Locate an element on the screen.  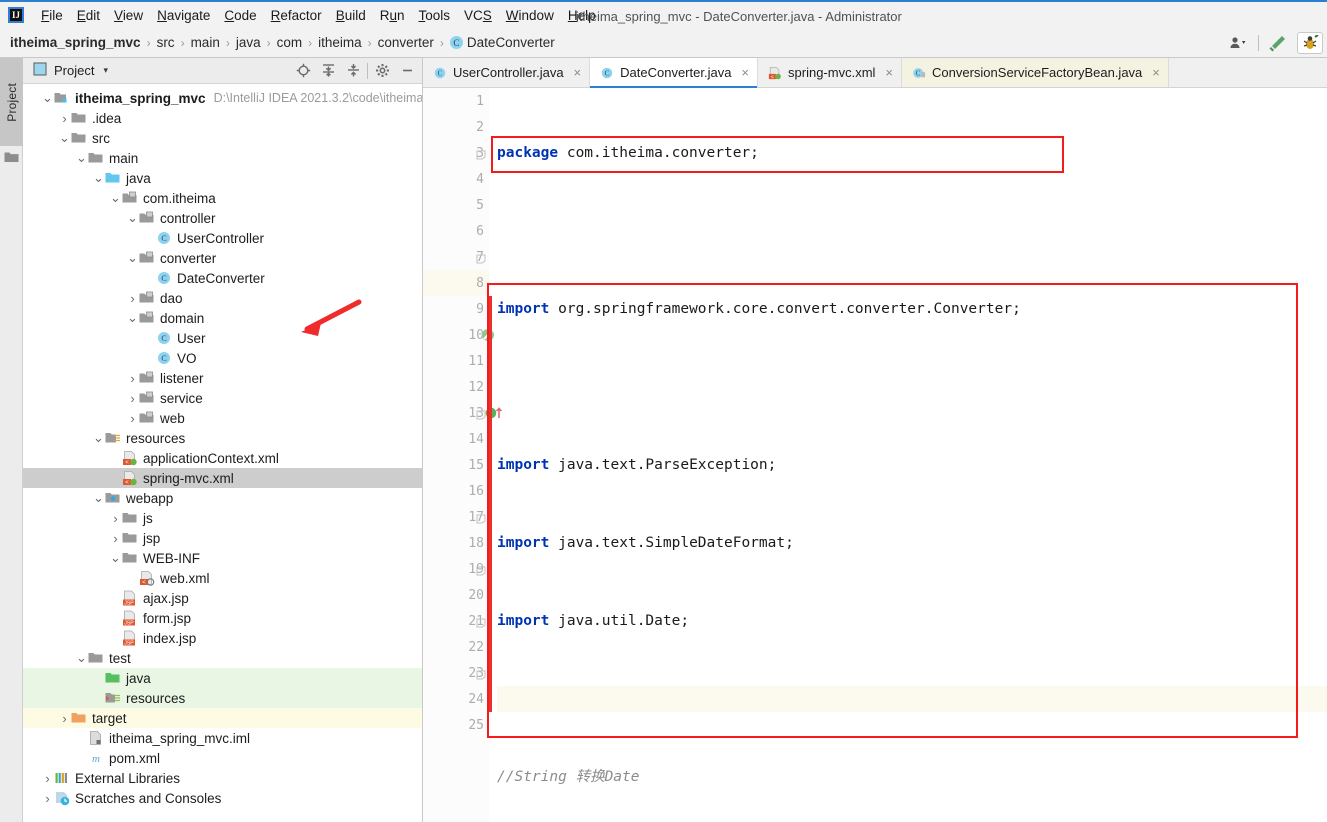
menu-vcs: VCS is located at coordinates (478, 15).